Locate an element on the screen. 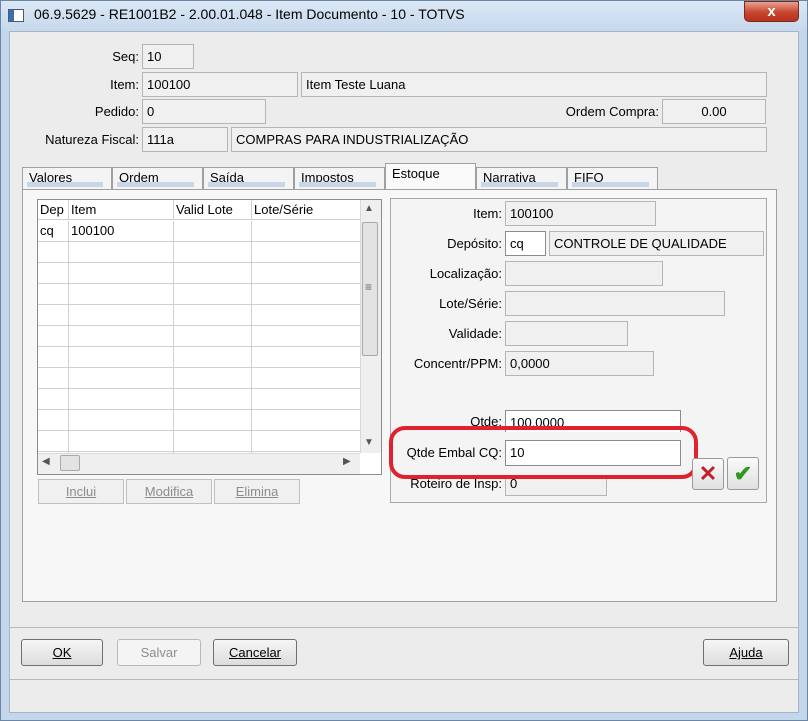 The image size is (808, 721). item-label: Item: is located at coordinates (124, 84).